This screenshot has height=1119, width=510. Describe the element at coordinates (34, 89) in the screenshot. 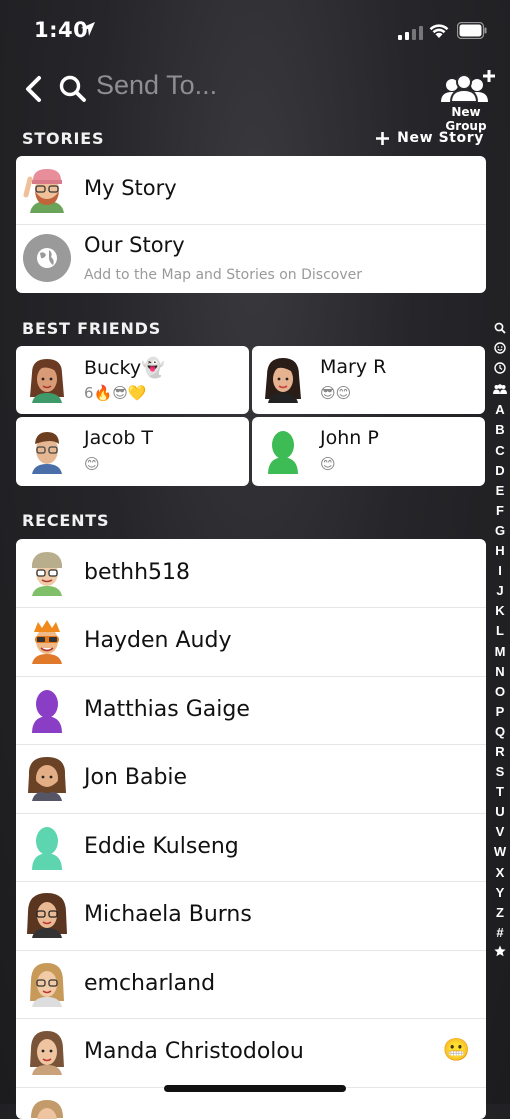

I see `back-button` at that location.